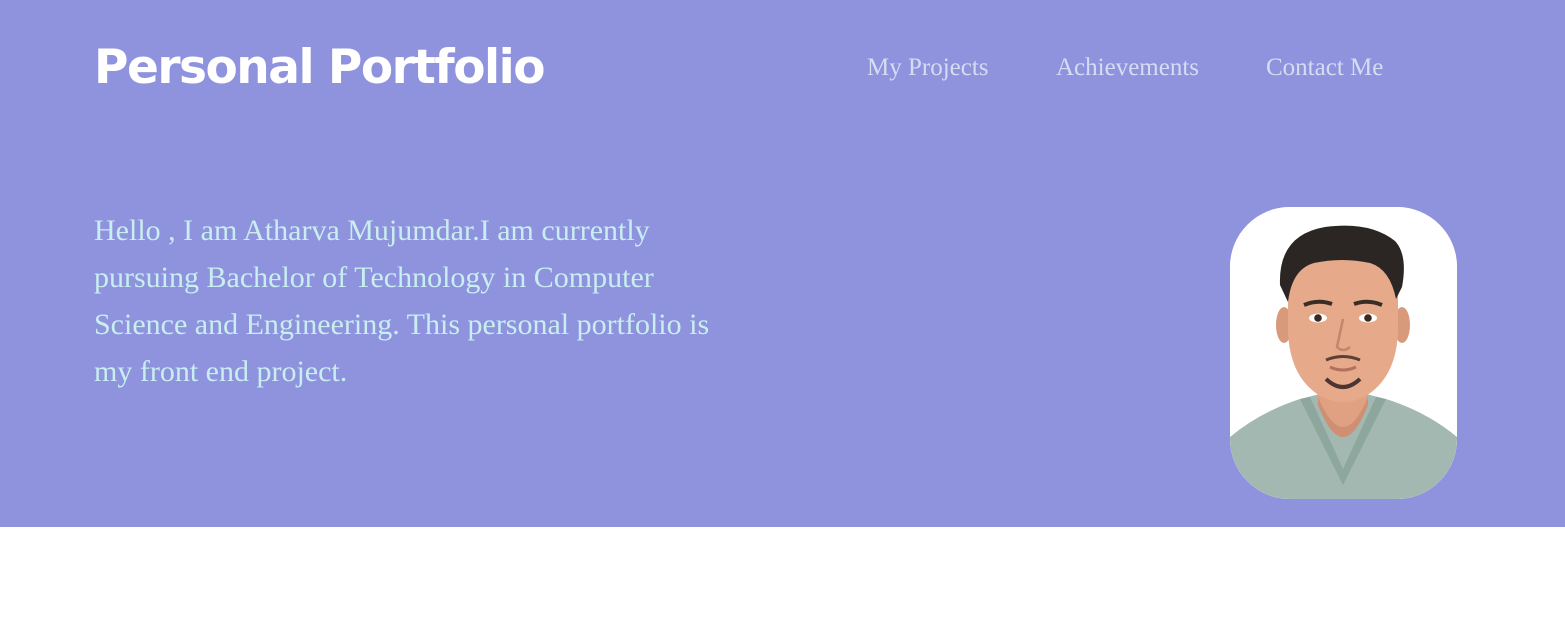 The height and width of the screenshot is (621, 1565). I want to click on nav-link-achievements: Achievements, so click(1127, 68).